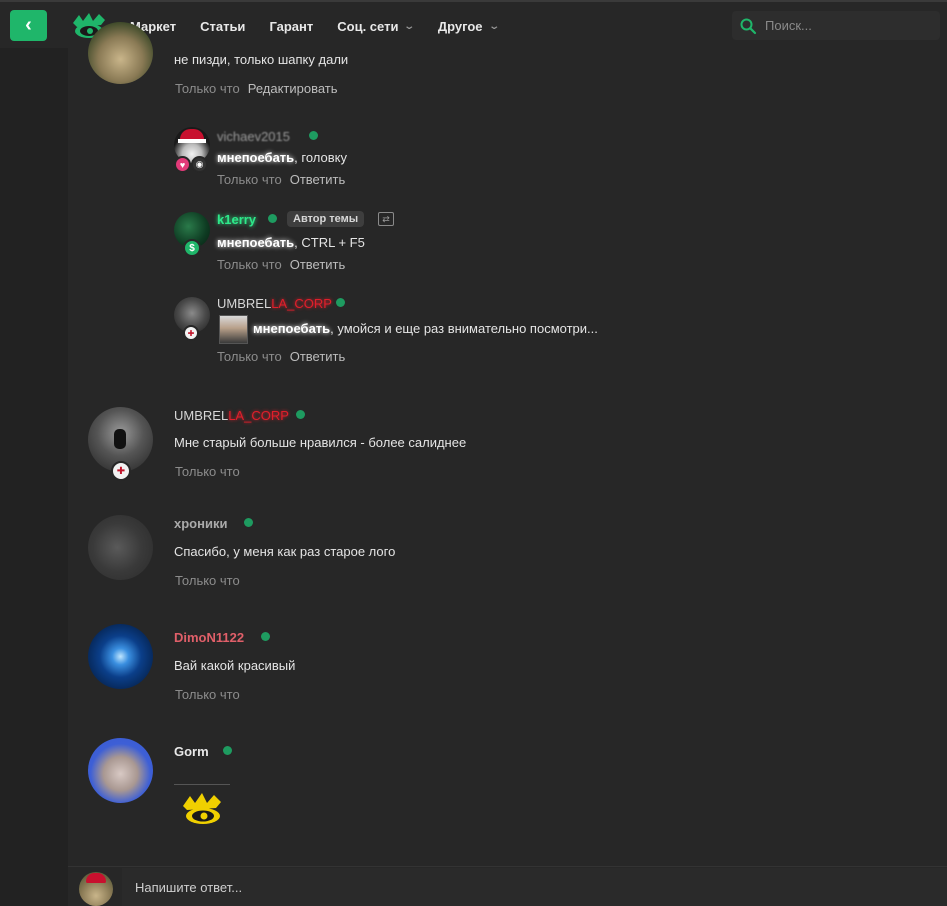 This screenshot has height=906, width=947. Describe the element at coordinates (285, 551) in the screenshot. I see `comment-text: Спасибо, у меня как раз старое лого` at that location.